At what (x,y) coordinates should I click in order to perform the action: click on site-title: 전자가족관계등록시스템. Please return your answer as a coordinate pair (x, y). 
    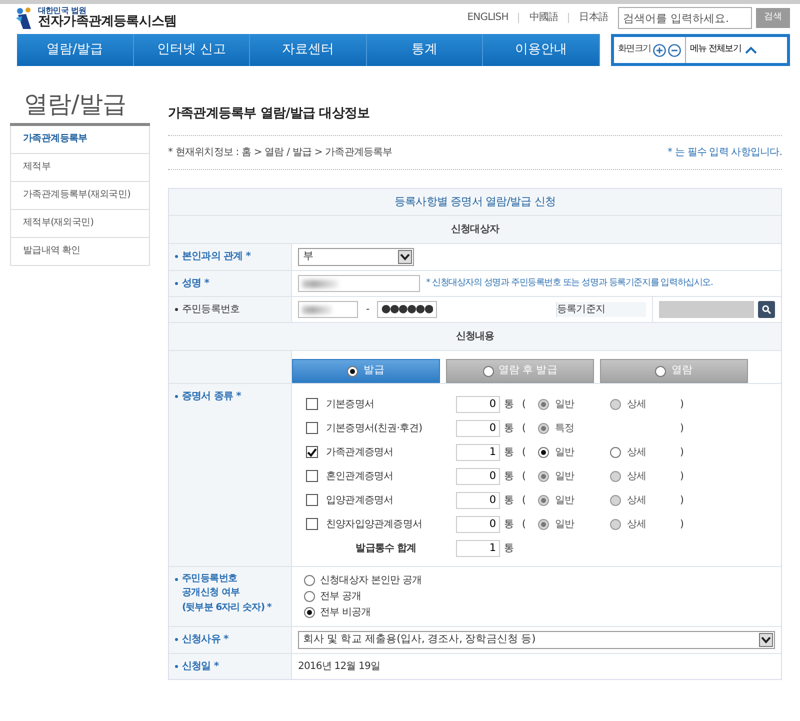
    Looking at the image, I should click on (107, 22).